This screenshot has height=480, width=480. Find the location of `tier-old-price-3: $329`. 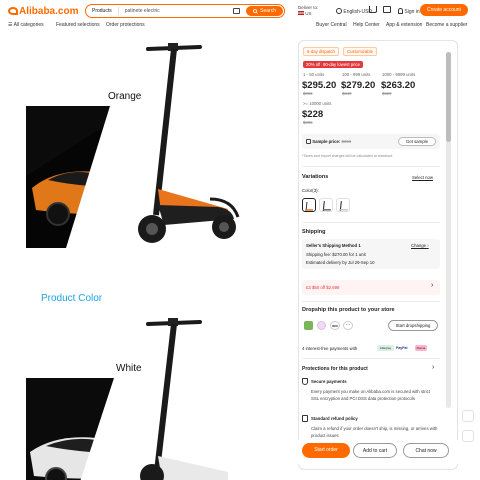

tier-old-price-3: $329 is located at coordinates (387, 93).